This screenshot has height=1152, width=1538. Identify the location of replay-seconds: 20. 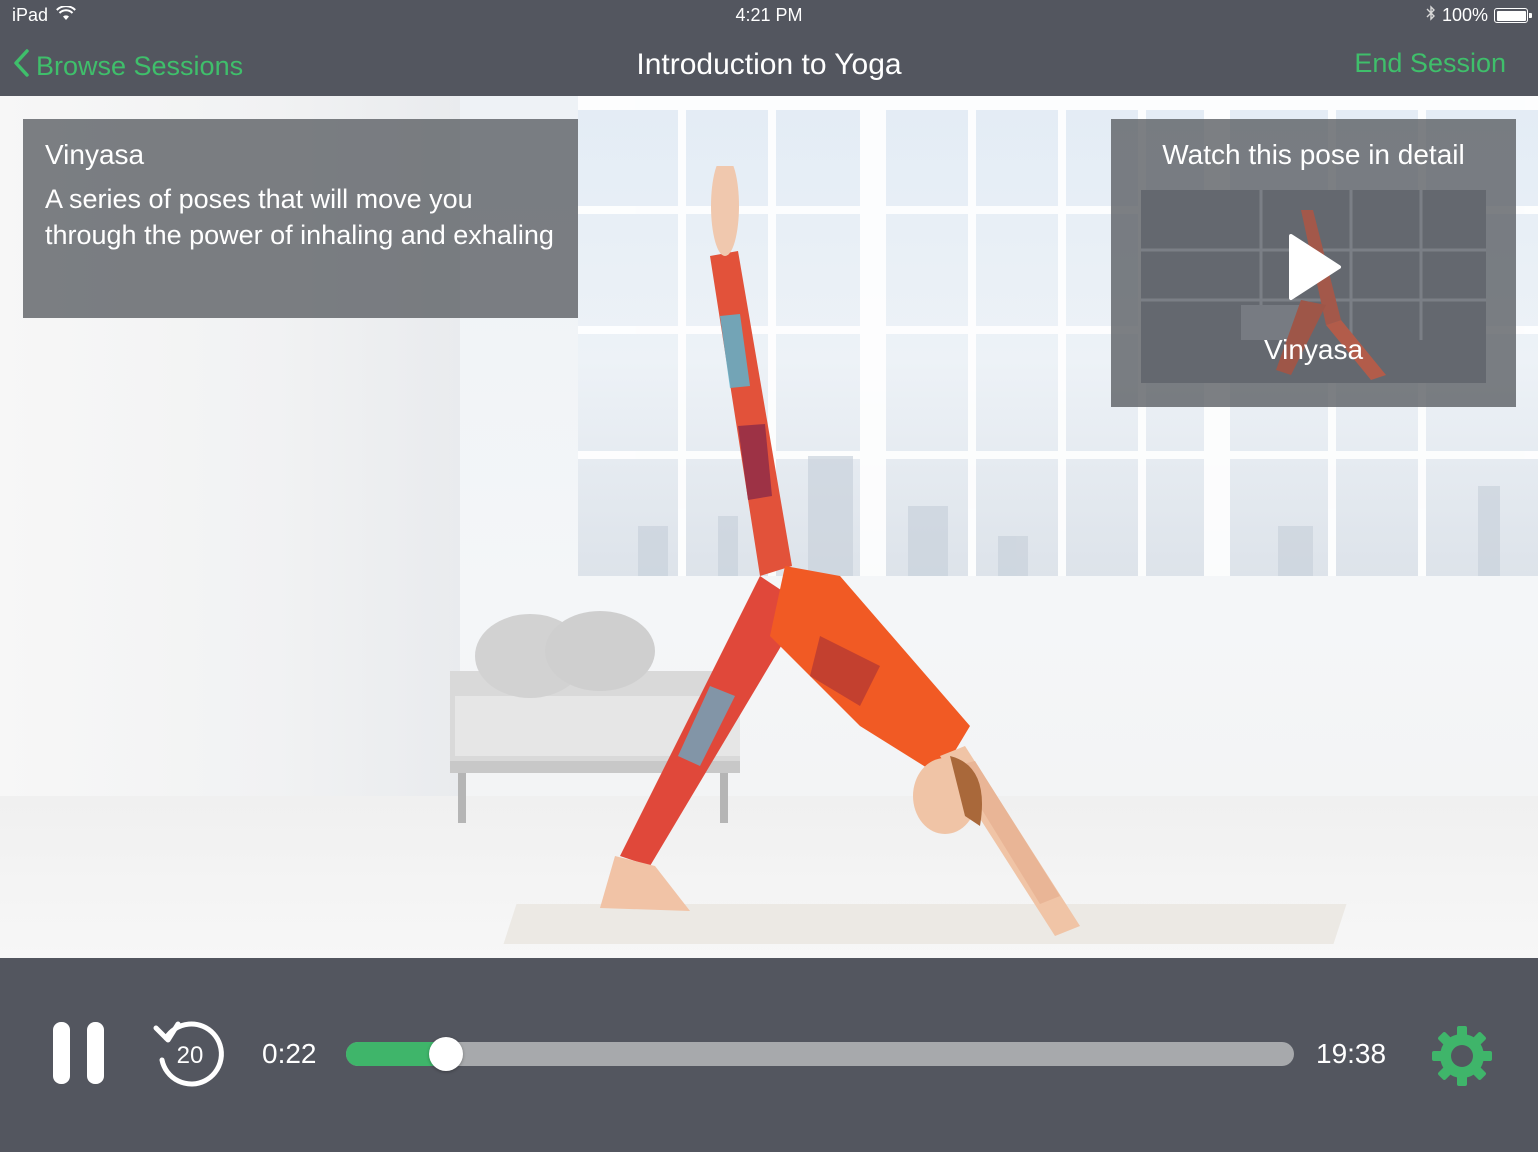
(190, 1055).